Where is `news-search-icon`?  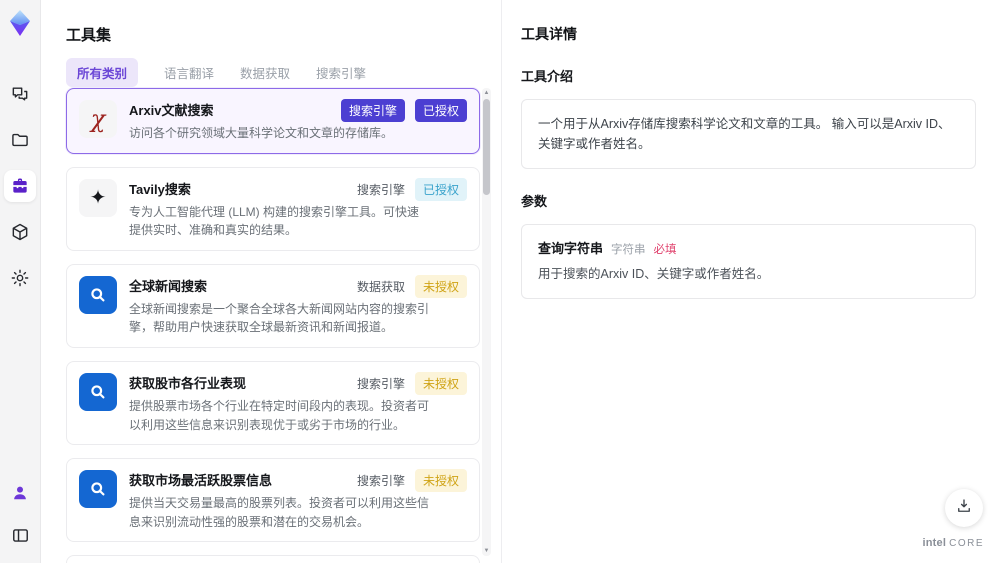
news-search-icon is located at coordinates (98, 294).